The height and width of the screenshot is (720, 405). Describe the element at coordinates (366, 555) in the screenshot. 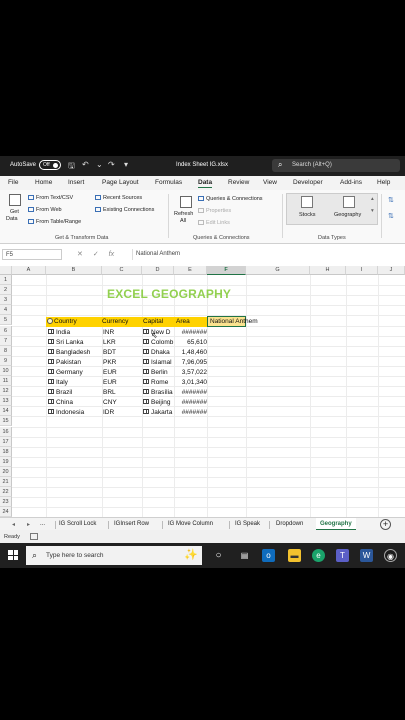

I see `word-icon: W` at that location.